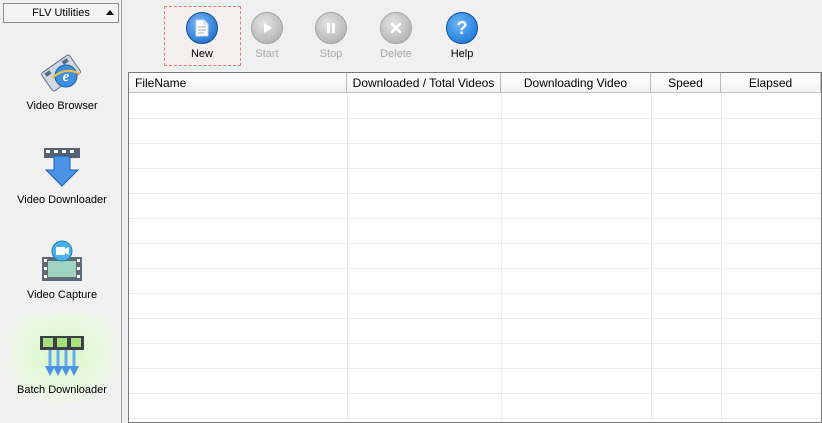 This screenshot has width=822, height=423. I want to click on column-header-elapsed: Elapsed, so click(771, 83).